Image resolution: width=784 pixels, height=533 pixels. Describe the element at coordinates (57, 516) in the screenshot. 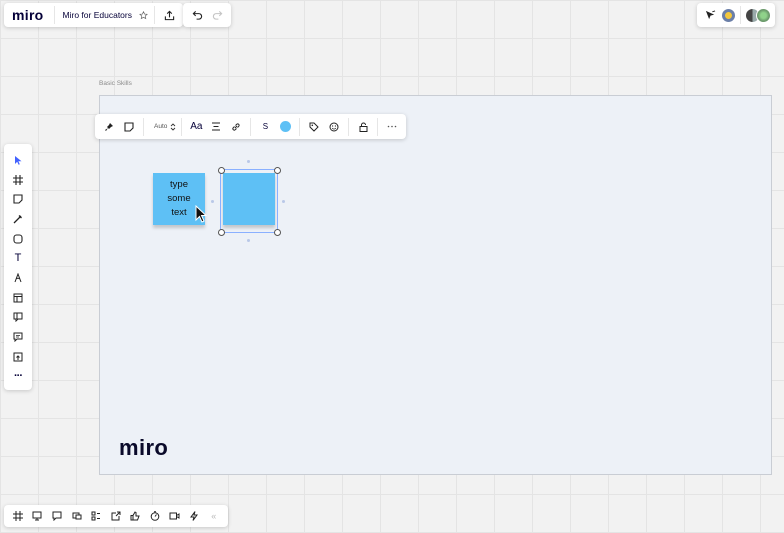

I see `comments-icon` at that location.